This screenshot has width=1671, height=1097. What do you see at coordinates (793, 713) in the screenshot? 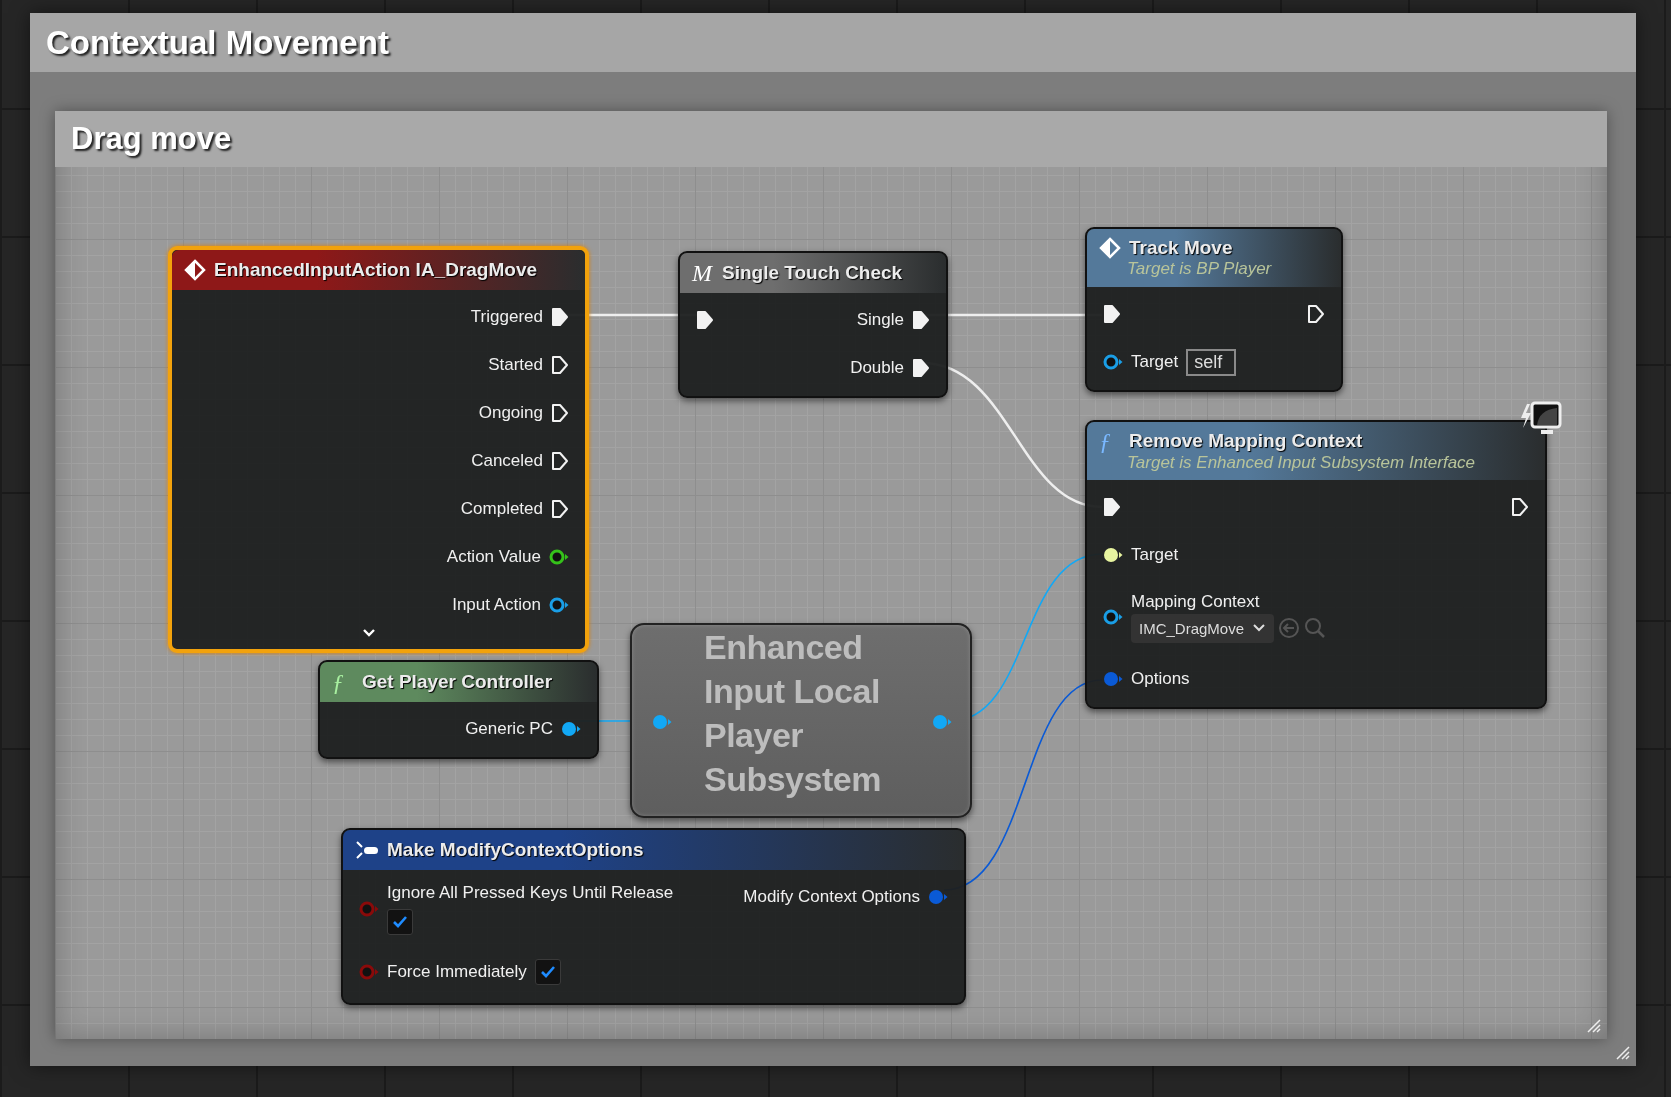
I see `node-title: Enhanced Input Local Player Subsystem` at bounding box center [793, 713].